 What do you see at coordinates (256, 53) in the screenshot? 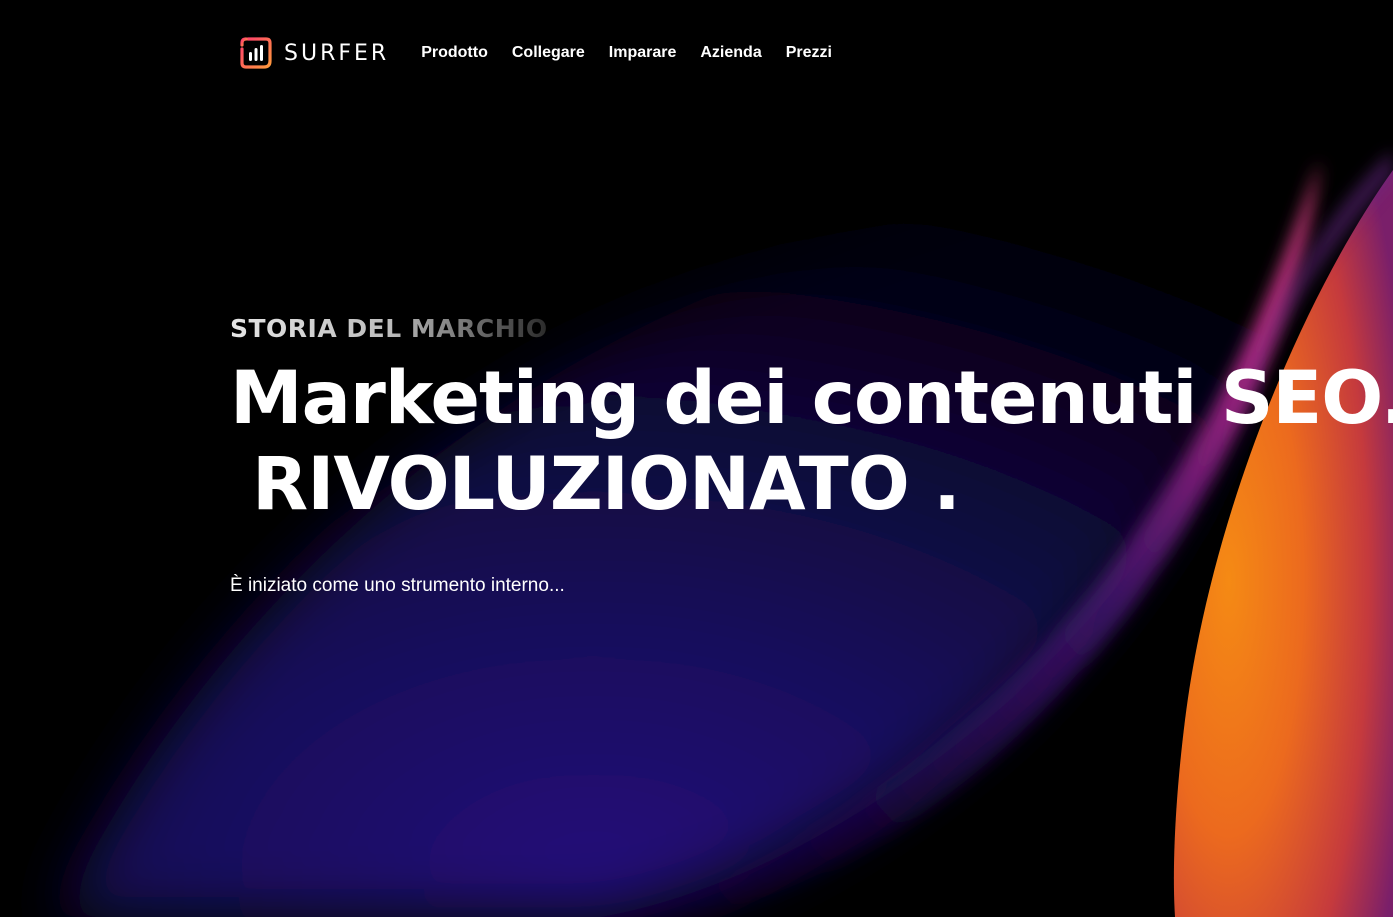
I see `surfer-logo-icon` at bounding box center [256, 53].